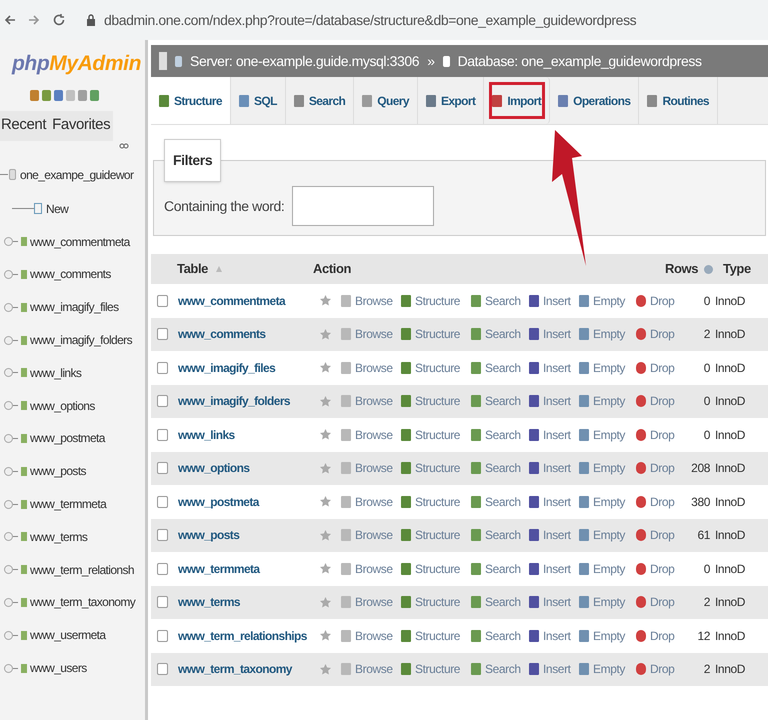  What do you see at coordinates (163, 61) in the screenshot?
I see `collapse-handle-icon` at bounding box center [163, 61].